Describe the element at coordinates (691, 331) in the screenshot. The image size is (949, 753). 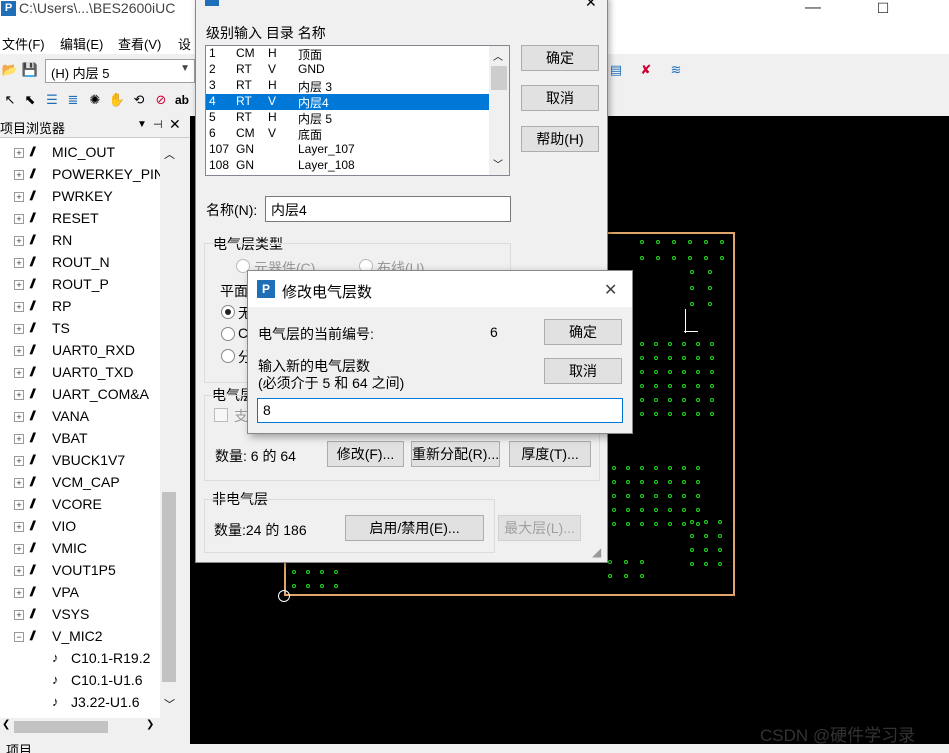
I see `ratsnest-line` at that location.